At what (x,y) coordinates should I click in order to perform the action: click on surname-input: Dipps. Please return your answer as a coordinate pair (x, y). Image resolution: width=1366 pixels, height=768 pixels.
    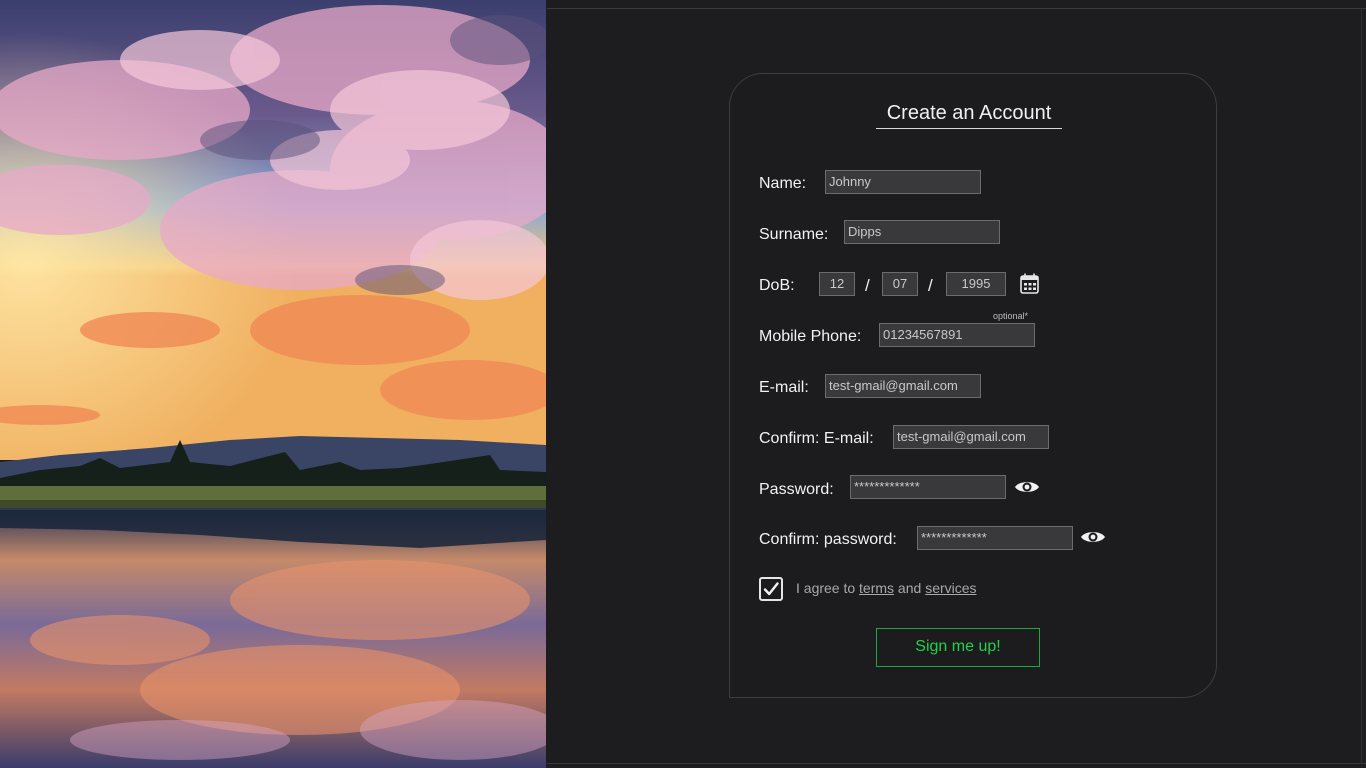
    Looking at the image, I should click on (922, 232).